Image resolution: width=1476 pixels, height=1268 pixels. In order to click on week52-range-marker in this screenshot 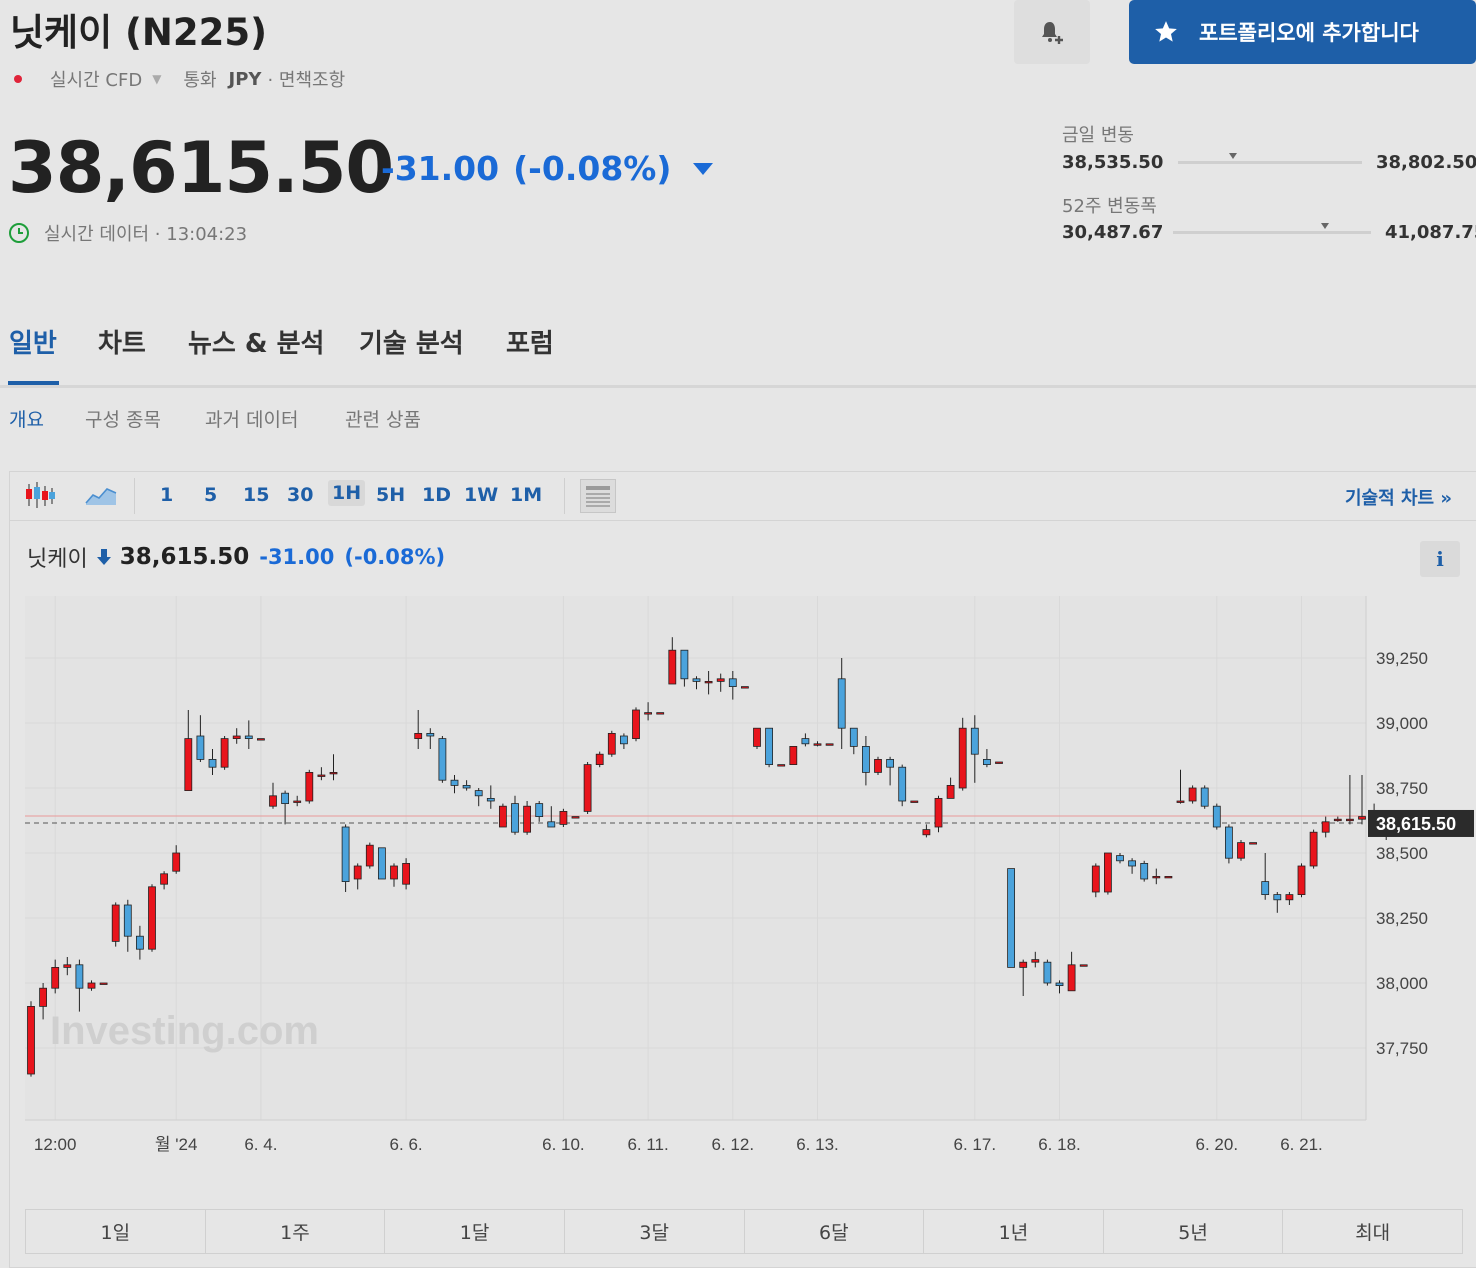, I will do `click(1325, 226)`.